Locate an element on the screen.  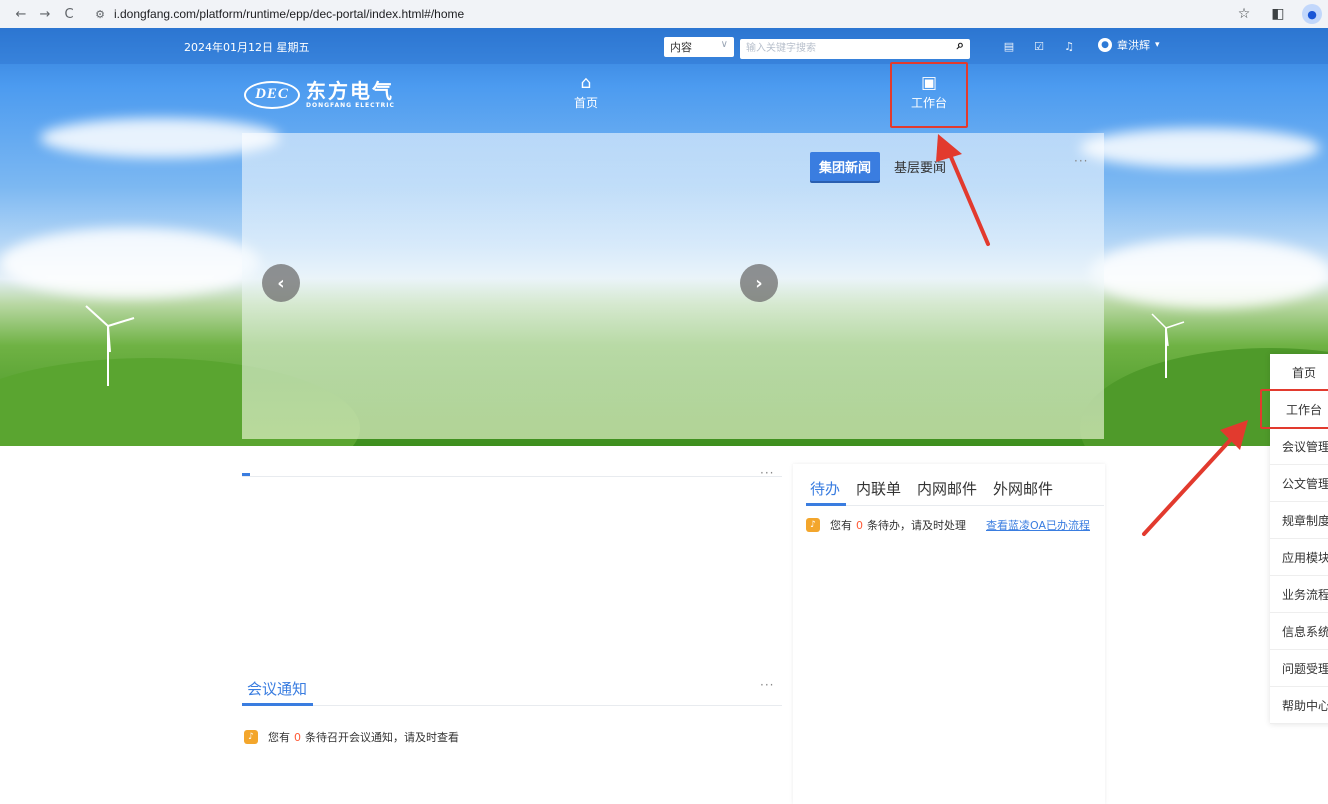
meeting-more-button: ··· is located at coordinates (767, 685).